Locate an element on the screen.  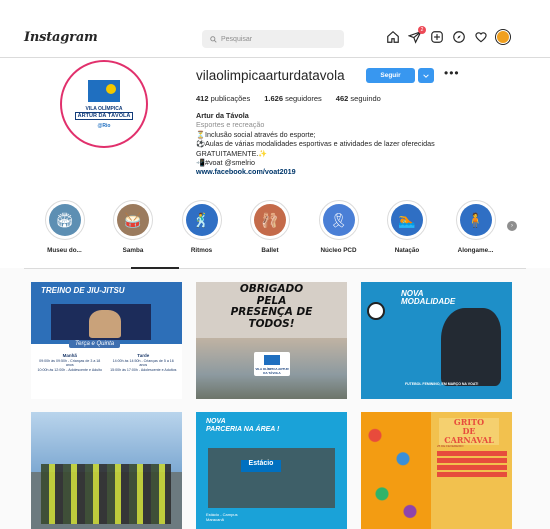
user-avatar is located at coordinates (503, 37).